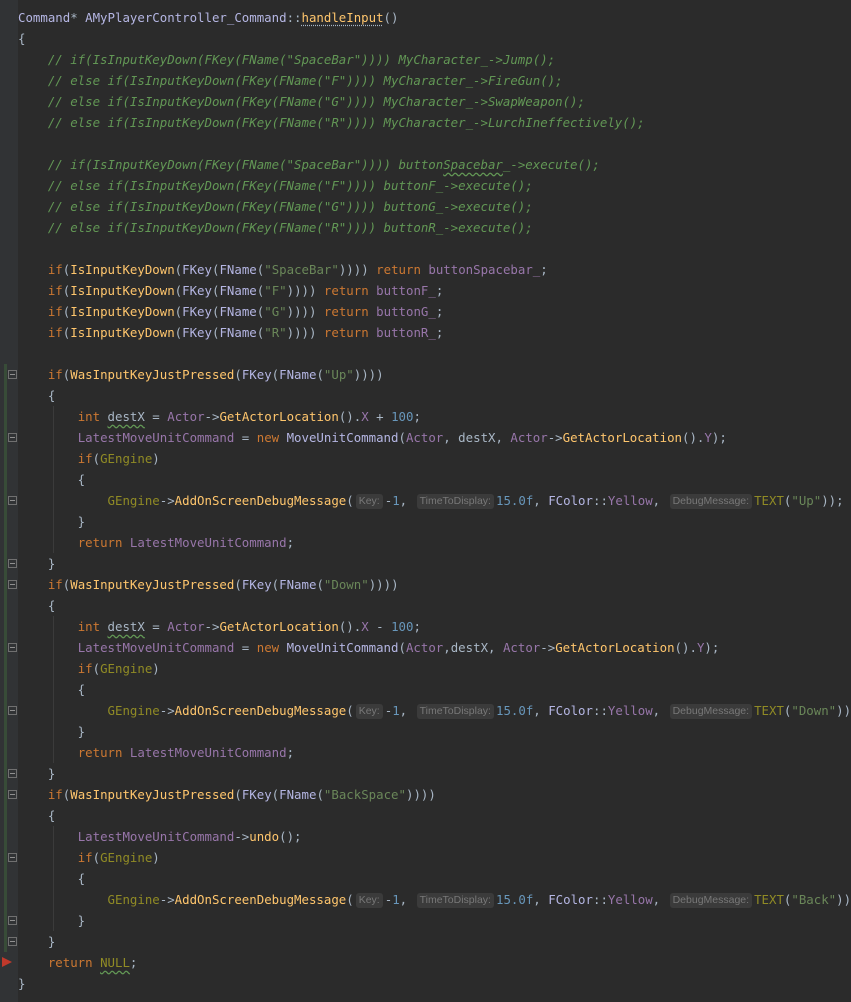 The width and height of the screenshot is (851, 1002). Describe the element at coordinates (434, 836) in the screenshot. I see `code-line: LatestMoveUnitCommand->undo();` at that location.